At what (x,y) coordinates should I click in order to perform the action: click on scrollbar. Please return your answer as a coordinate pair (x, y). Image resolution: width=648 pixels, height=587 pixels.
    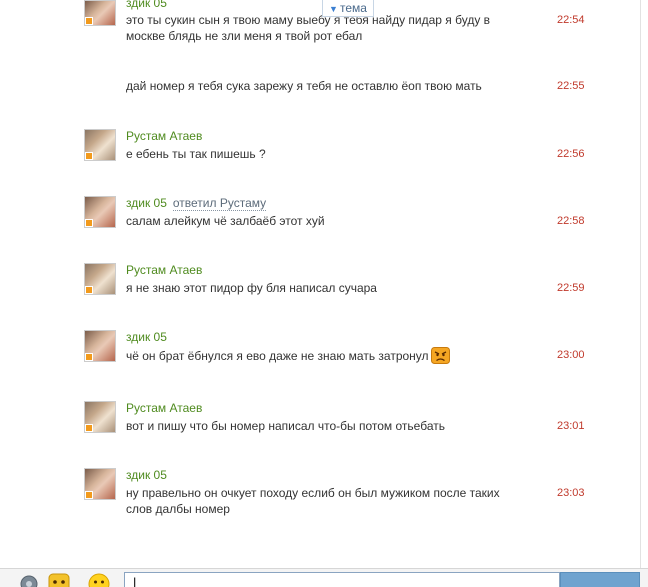
    Looking at the image, I should click on (644, 284).